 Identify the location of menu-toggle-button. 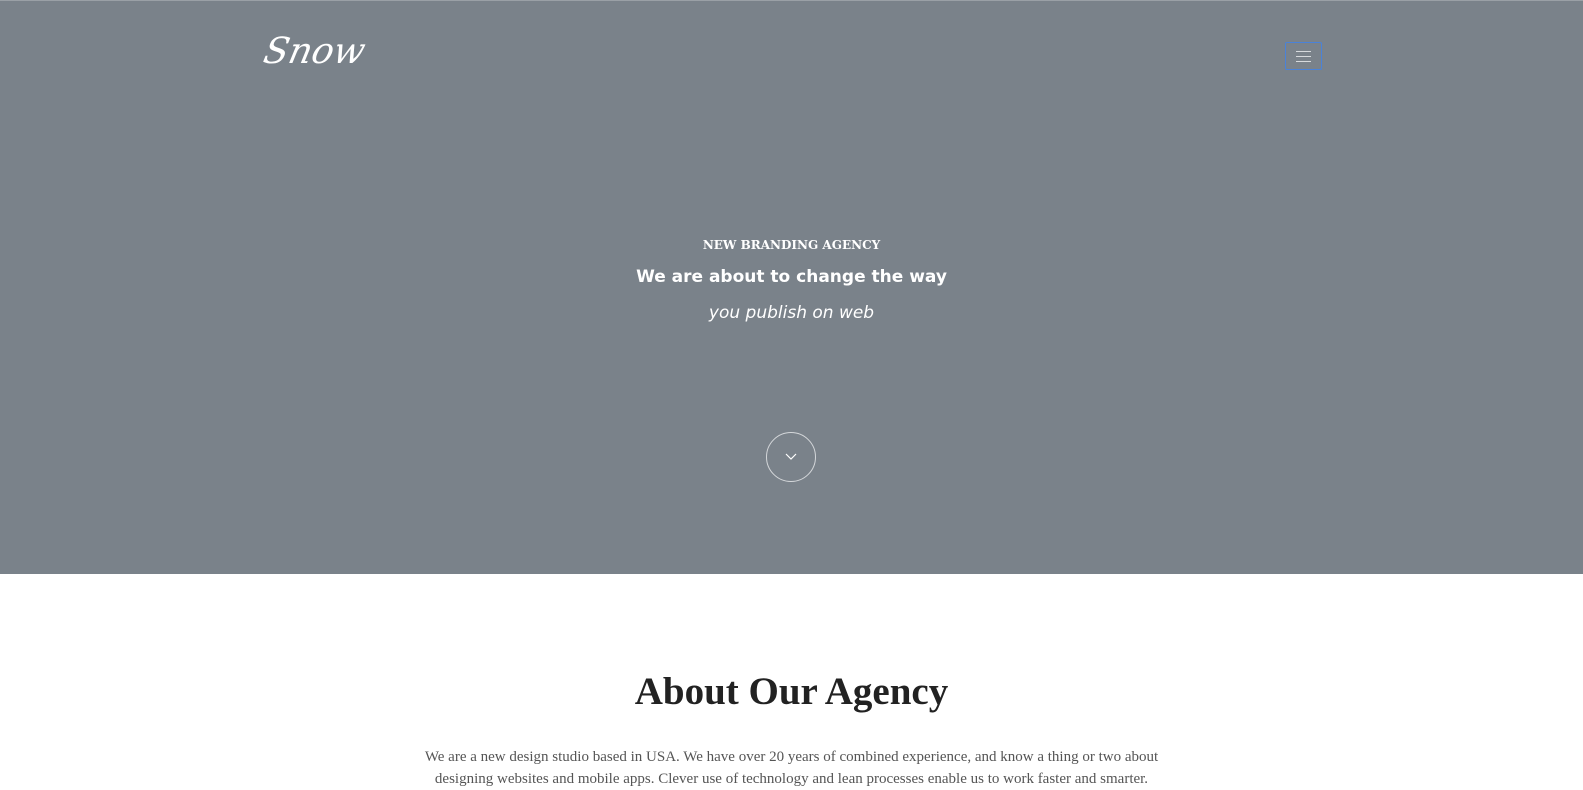
(1303, 56).